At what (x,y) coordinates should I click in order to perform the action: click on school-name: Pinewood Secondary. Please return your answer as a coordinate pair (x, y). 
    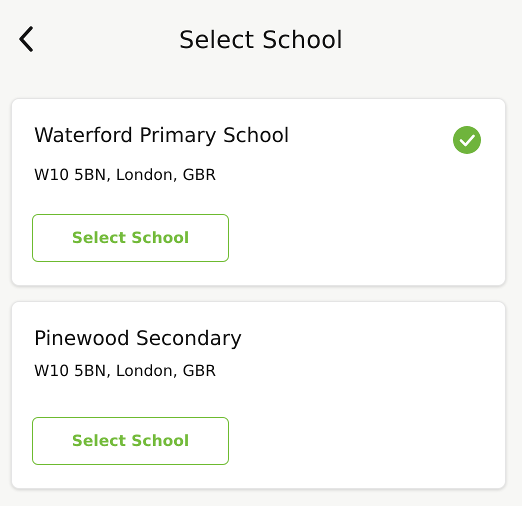
    Looking at the image, I should click on (138, 338).